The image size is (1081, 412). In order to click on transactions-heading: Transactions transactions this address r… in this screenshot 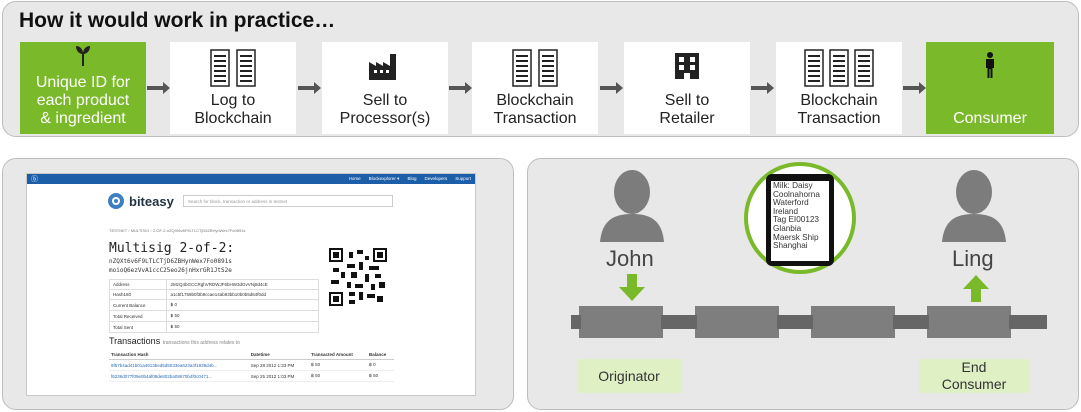, I will do `click(174, 341)`.